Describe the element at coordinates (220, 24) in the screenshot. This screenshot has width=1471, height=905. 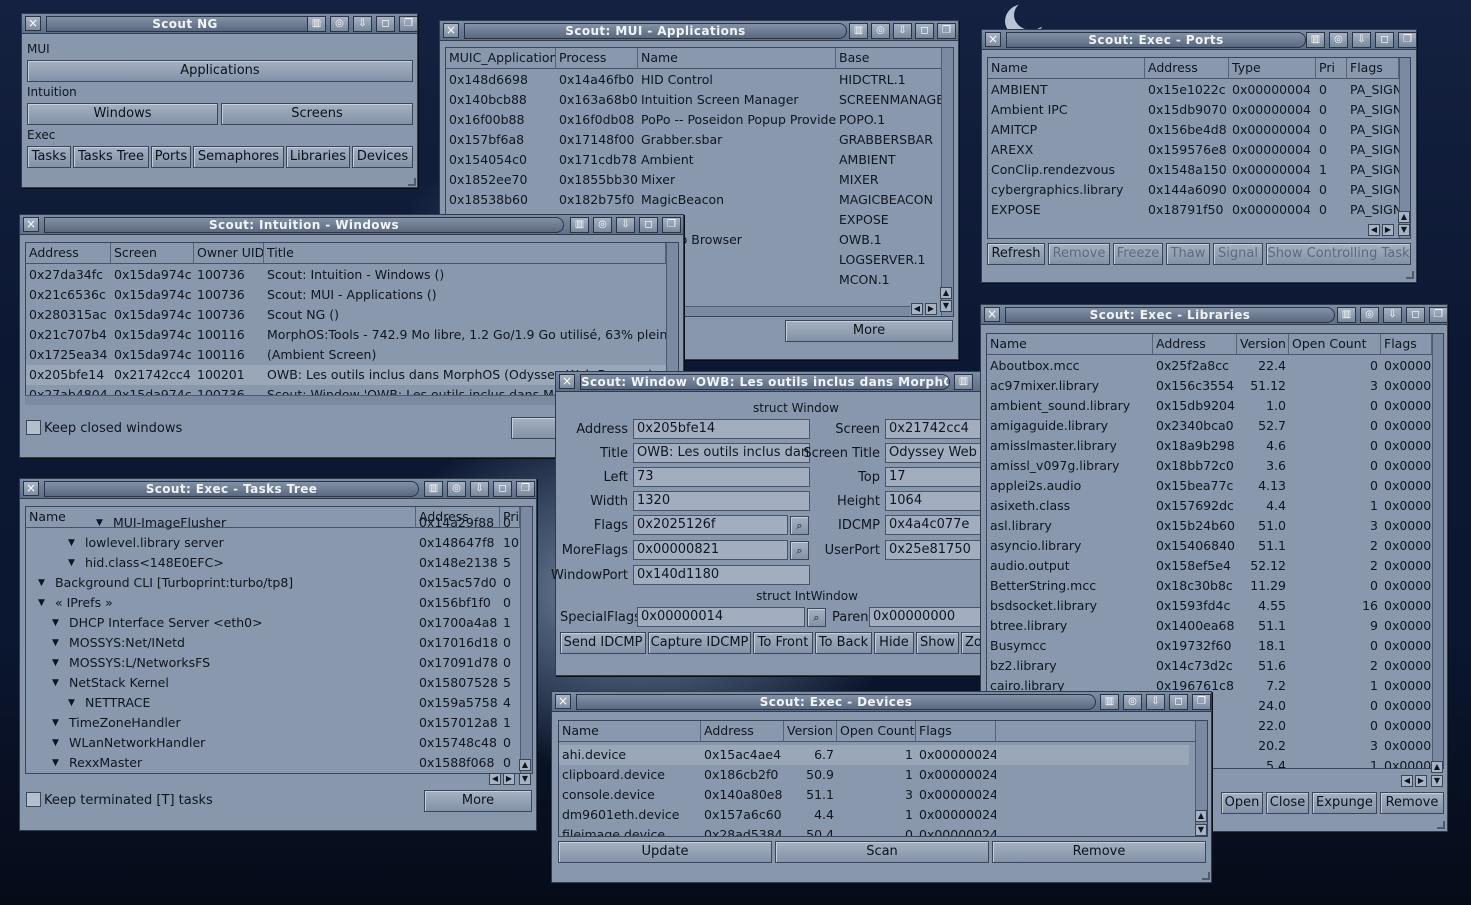
I see `titlebar: × Scout NG ▥ ◎ ⇩ ◻ ❐` at that location.